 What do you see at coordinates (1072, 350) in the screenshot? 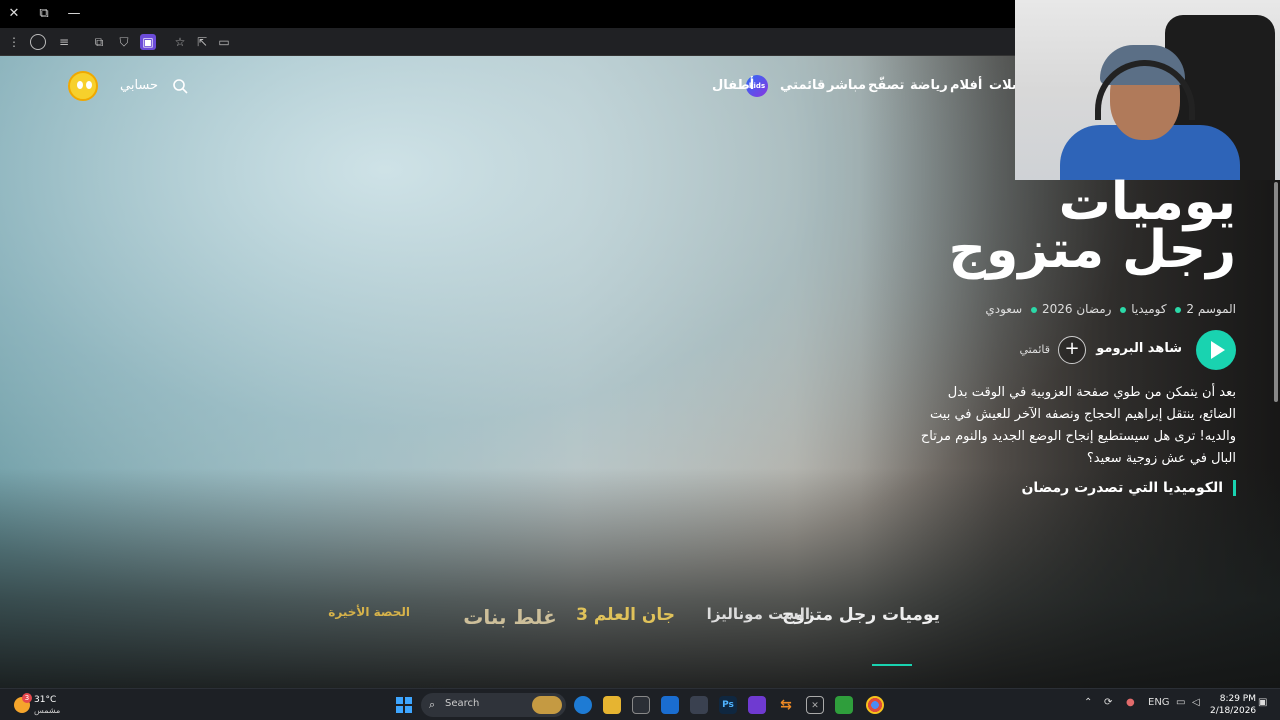
I see `add-to-list-button: +` at bounding box center [1072, 350].